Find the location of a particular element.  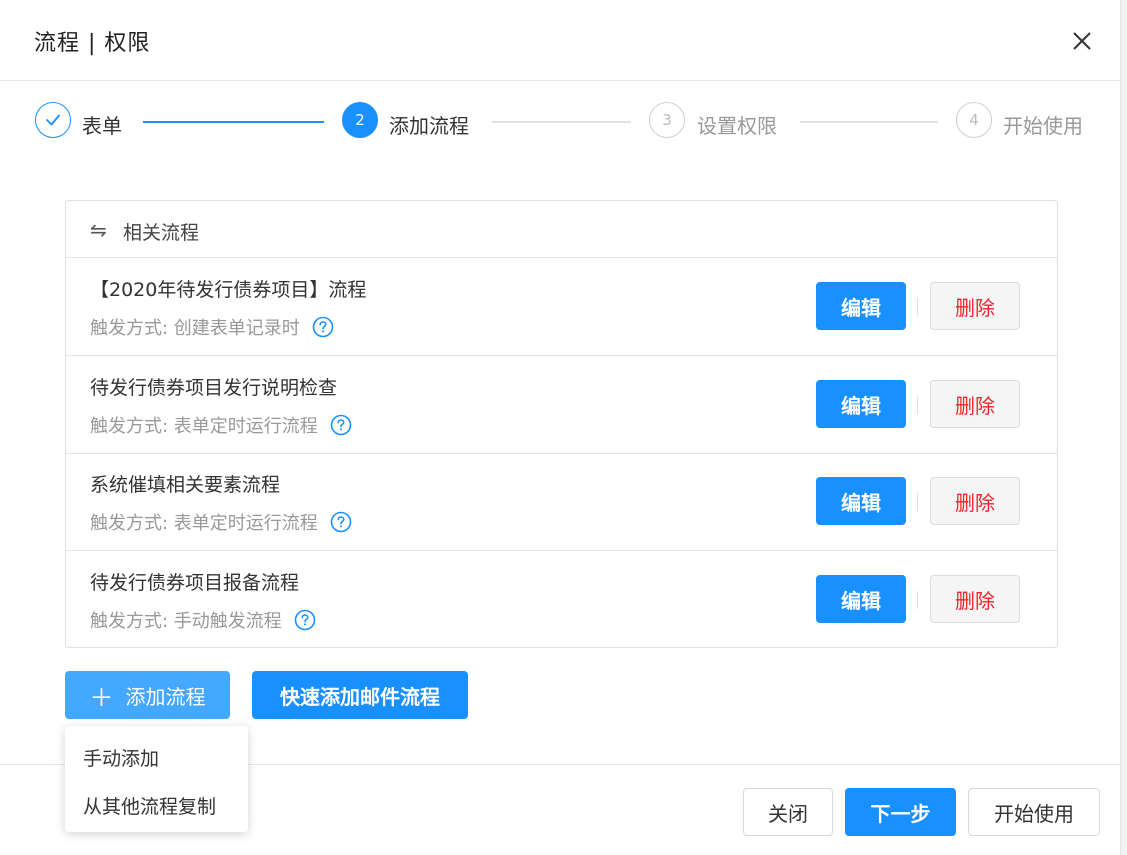

step-1-label: 表单 is located at coordinates (102, 126).